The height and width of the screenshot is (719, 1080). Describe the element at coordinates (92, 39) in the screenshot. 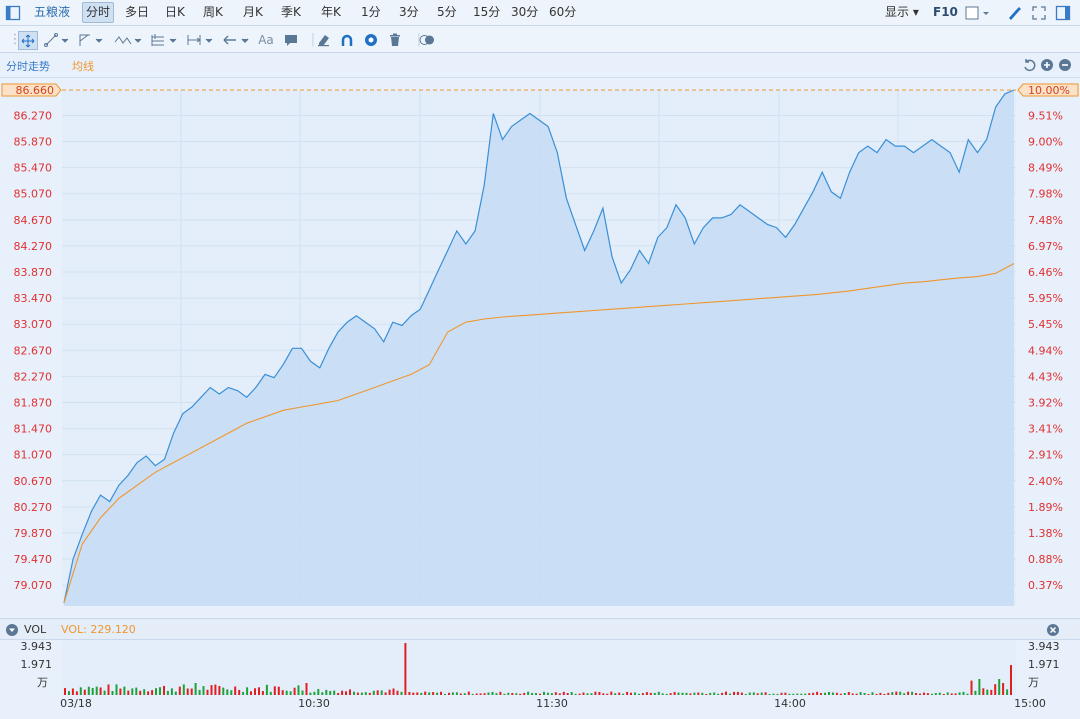

I see `channel-tool-icon` at that location.